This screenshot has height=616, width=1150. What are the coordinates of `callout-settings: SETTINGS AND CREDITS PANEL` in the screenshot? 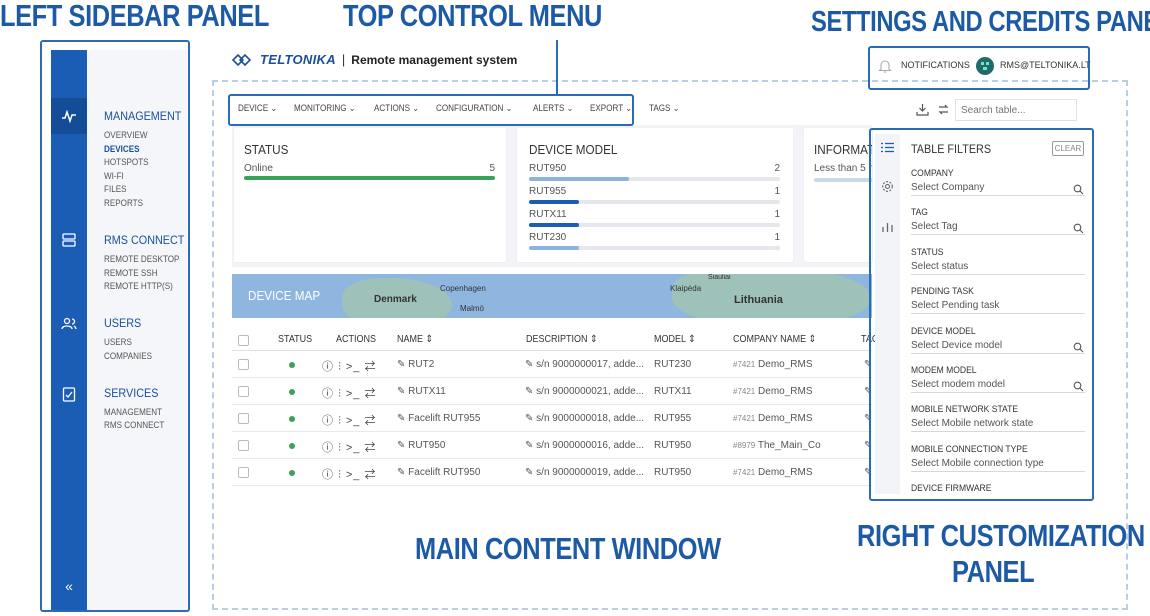 It's located at (980, 22).